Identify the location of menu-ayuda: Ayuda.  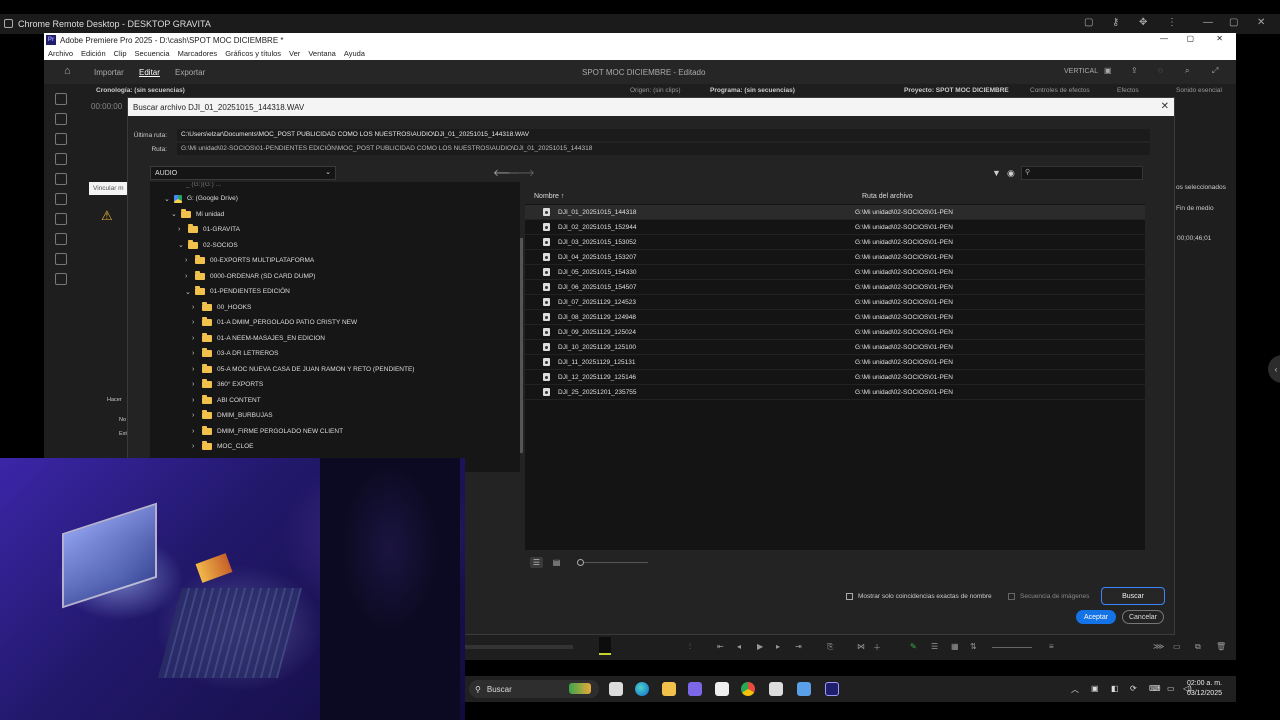
(354, 53).